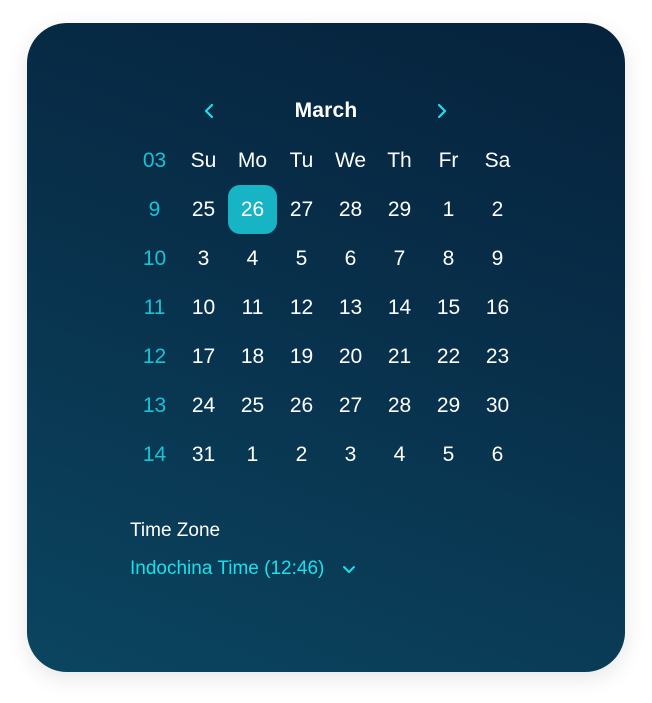  What do you see at coordinates (350, 356) in the screenshot?
I see `day-cell: 20` at bounding box center [350, 356].